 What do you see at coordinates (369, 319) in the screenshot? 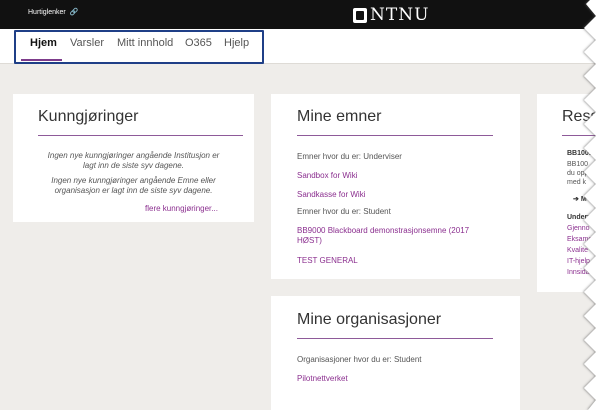
I see `organizations-title: Mine organisasjoner` at bounding box center [369, 319].